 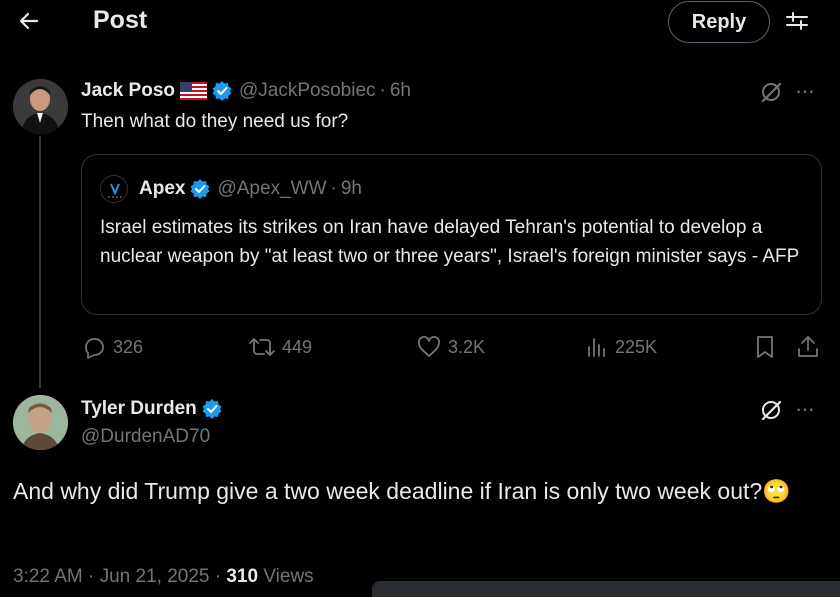 I want to click on back-button, so click(x=29, y=21).